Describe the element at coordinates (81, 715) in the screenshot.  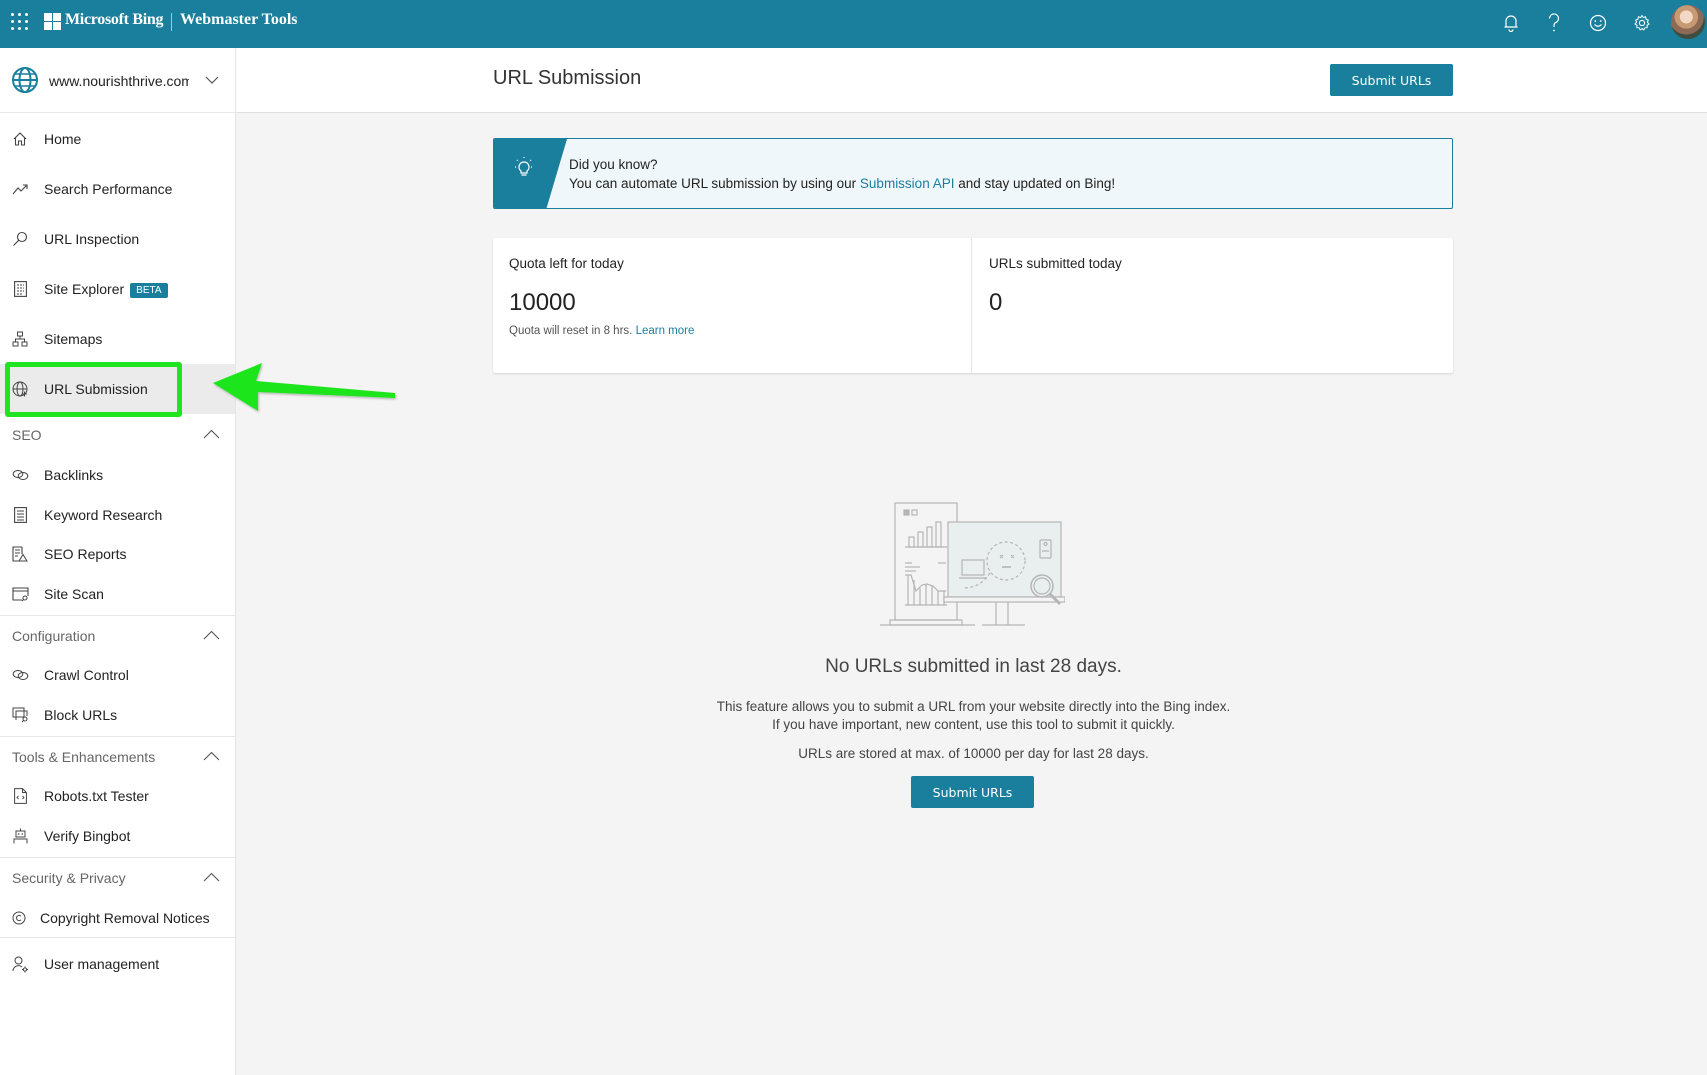
I see `sidebar-item-label: Block URLs` at that location.